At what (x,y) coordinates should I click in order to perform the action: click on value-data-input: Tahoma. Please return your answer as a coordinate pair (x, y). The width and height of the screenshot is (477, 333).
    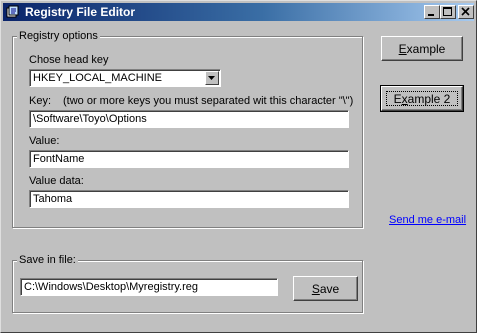
    Looking at the image, I should click on (189, 199).